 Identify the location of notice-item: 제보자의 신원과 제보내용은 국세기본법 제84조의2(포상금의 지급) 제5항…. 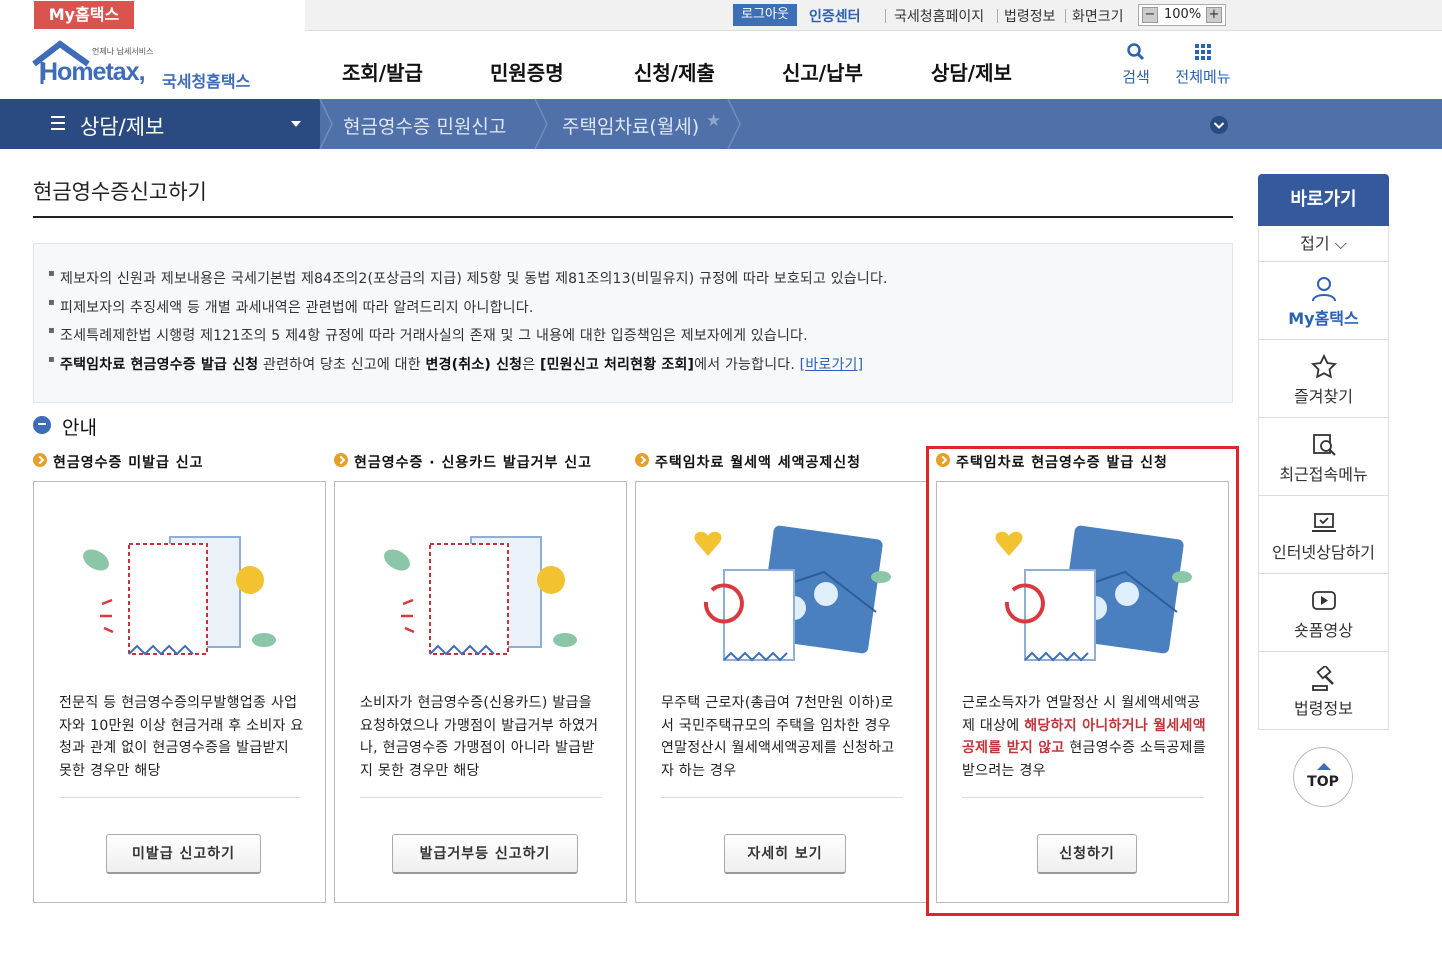
(468, 278).